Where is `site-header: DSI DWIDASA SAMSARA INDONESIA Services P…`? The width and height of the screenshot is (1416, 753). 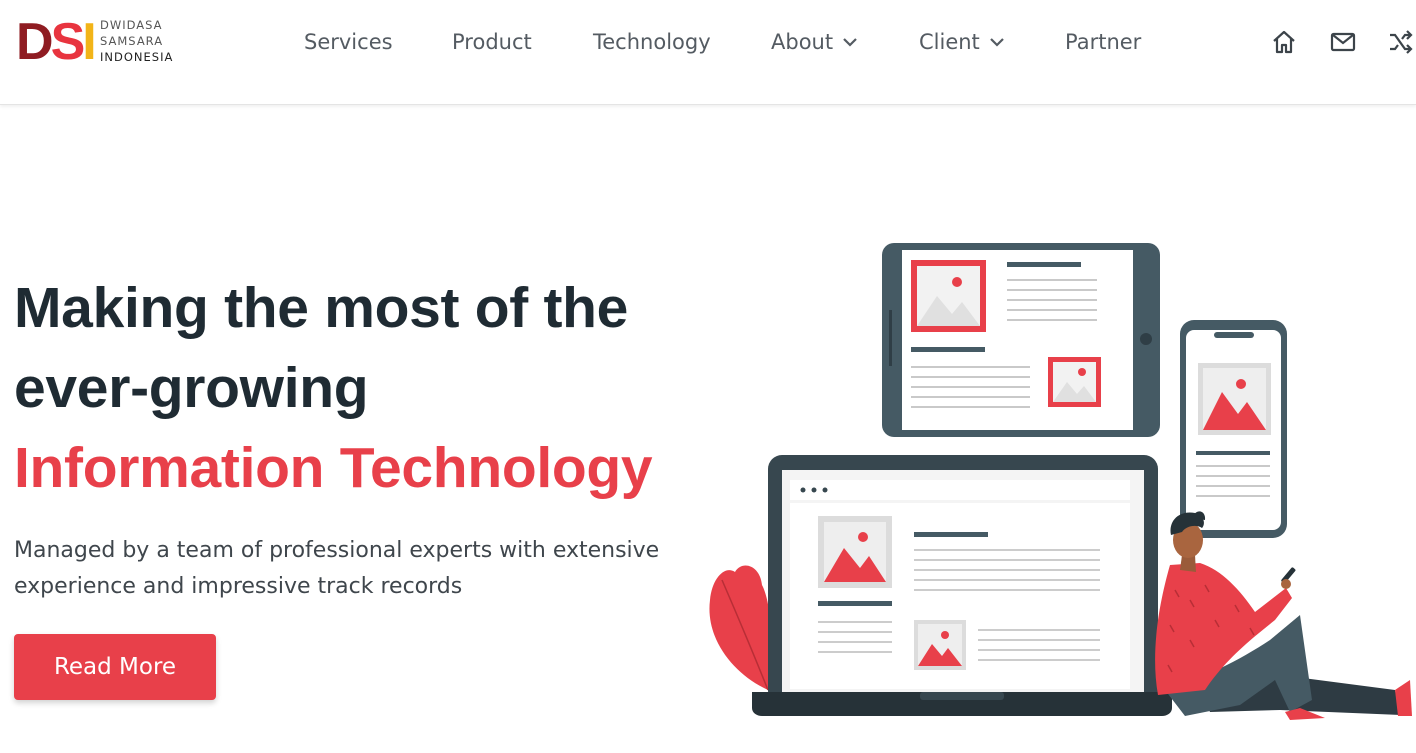
site-header: DSI DWIDASA SAMSARA INDONESIA Services P… is located at coordinates (708, 52).